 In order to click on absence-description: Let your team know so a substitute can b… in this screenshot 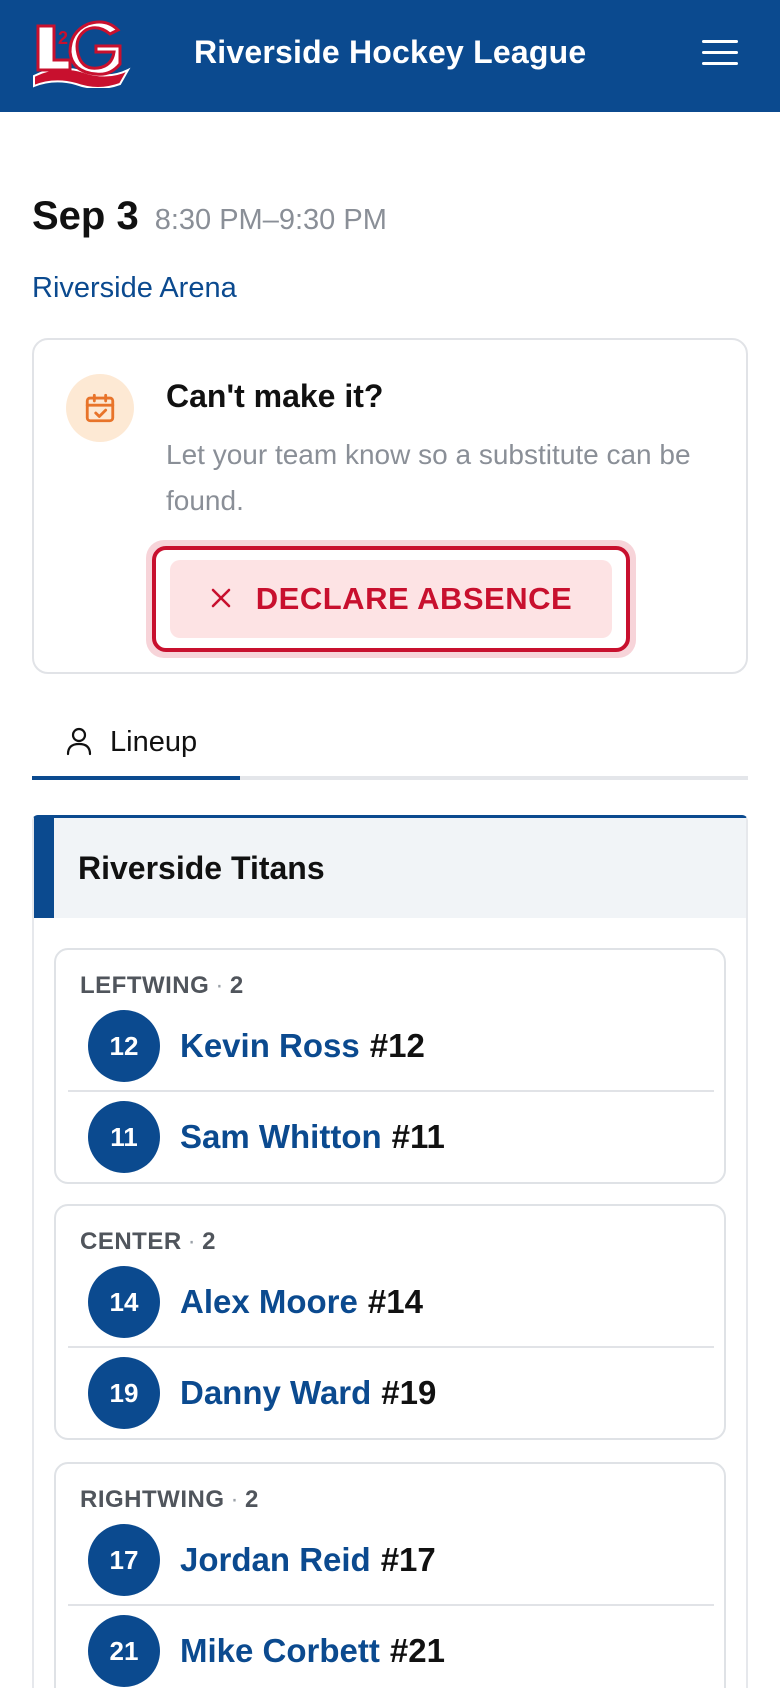, I will do `click(428, 477)`.